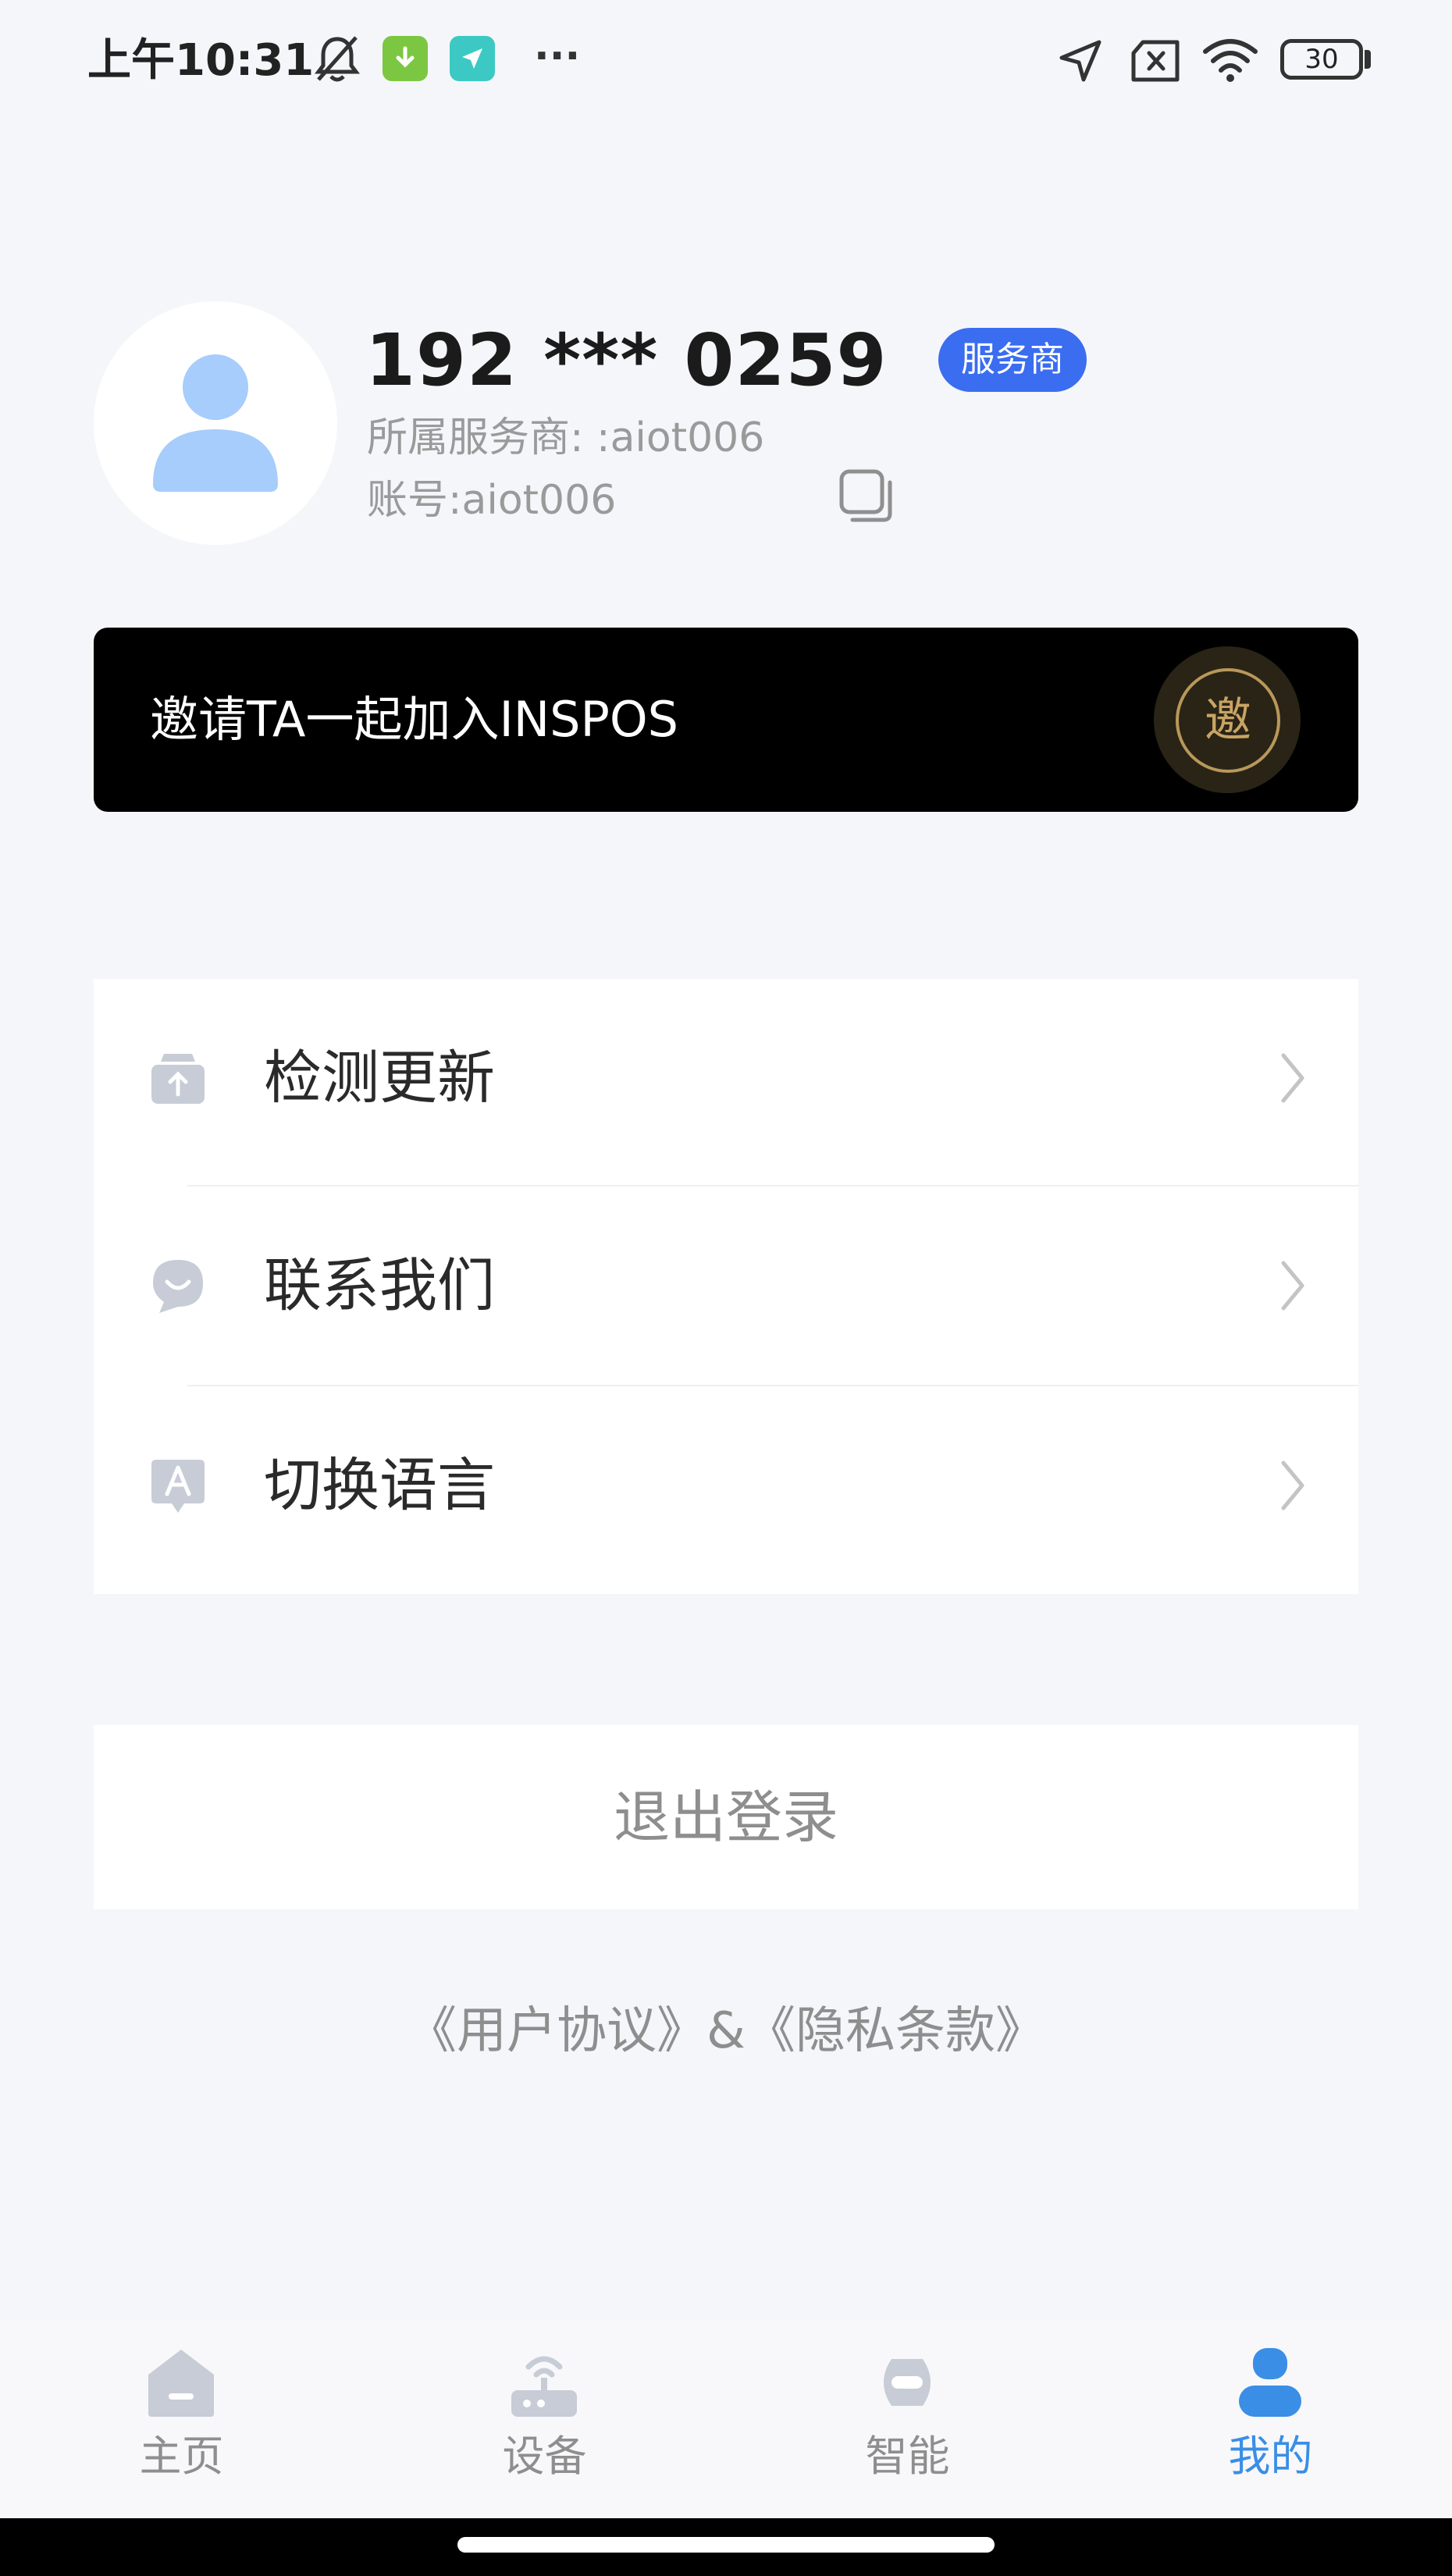  I want to click on home-indicator, so click(726, 2545).